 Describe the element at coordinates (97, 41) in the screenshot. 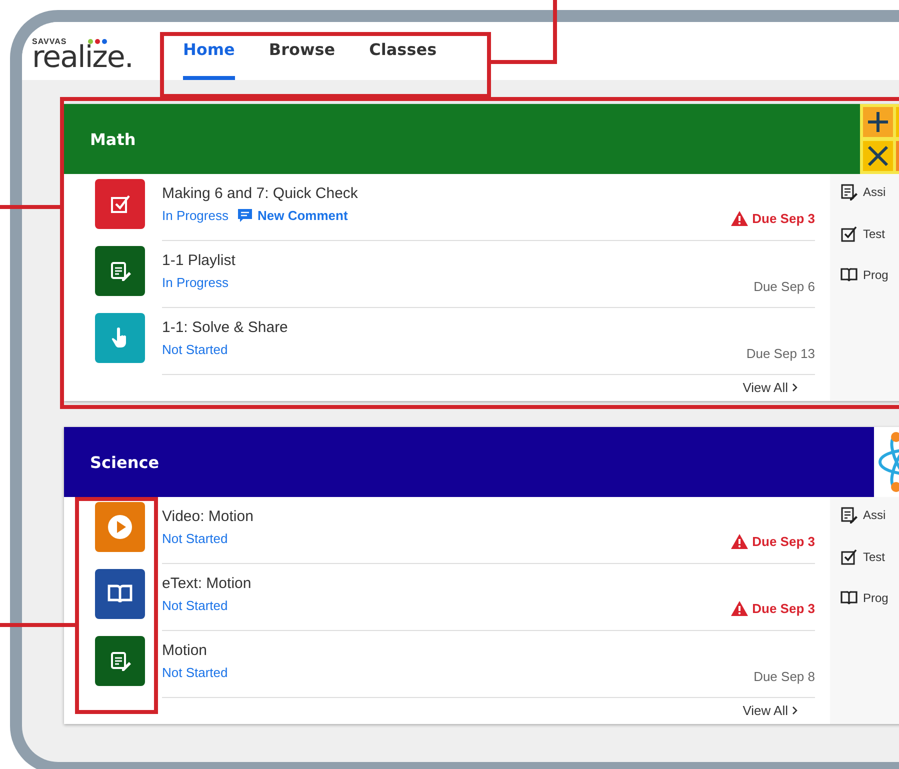

I see `color-dots-icon` at that location.